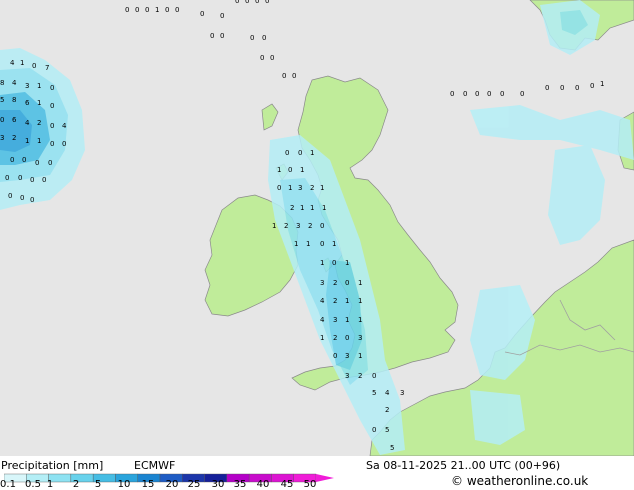 The image size is (634, 490). What do you see at coordinates (463, 465) in the screenshot?
I see `valid-time: Sa 08-11-2025 21..00 UTC (00+96)` at bounding box center [463, 465].